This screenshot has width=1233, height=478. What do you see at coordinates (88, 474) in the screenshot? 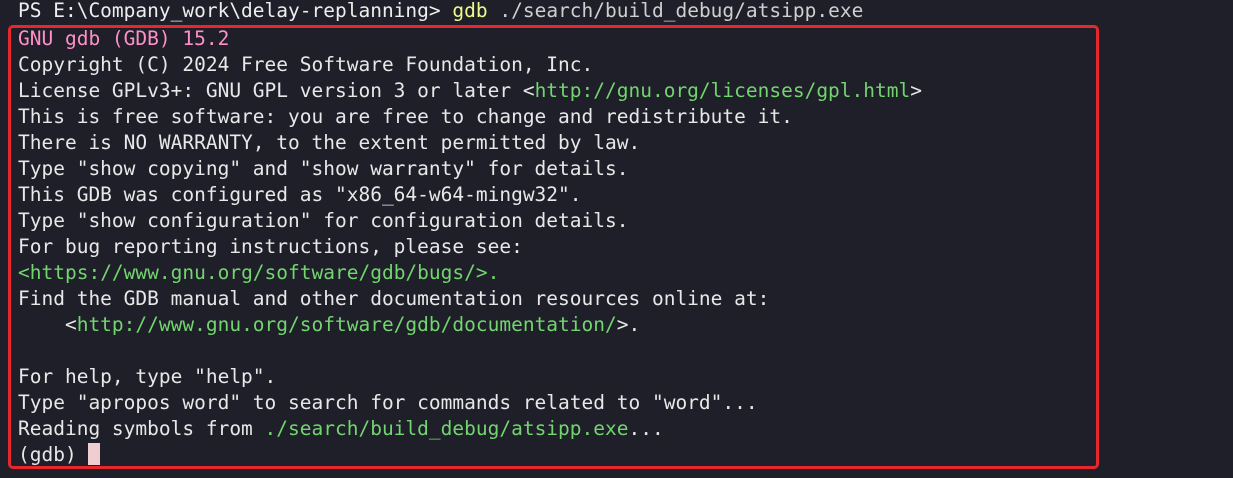
I see `cut-off-line: .` at bounding box center [88, 474].